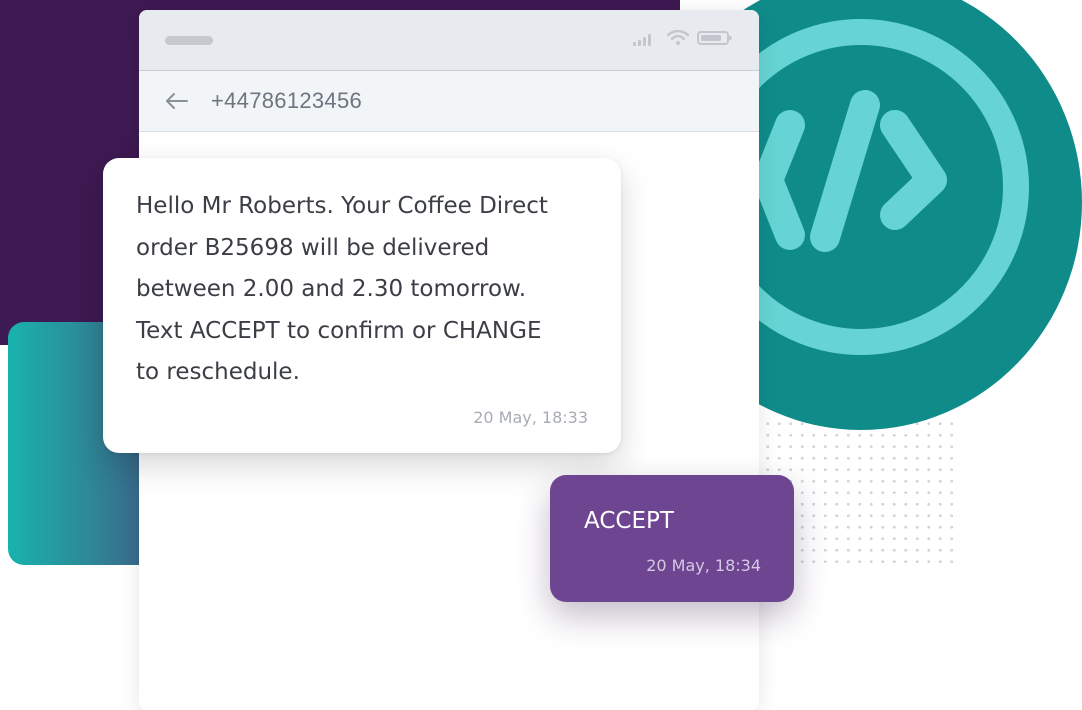 The image size is (1082, 710). I want to click on outgoing-message-bubble: ACCEPT 20 May, 18:34, so click(672, 538).